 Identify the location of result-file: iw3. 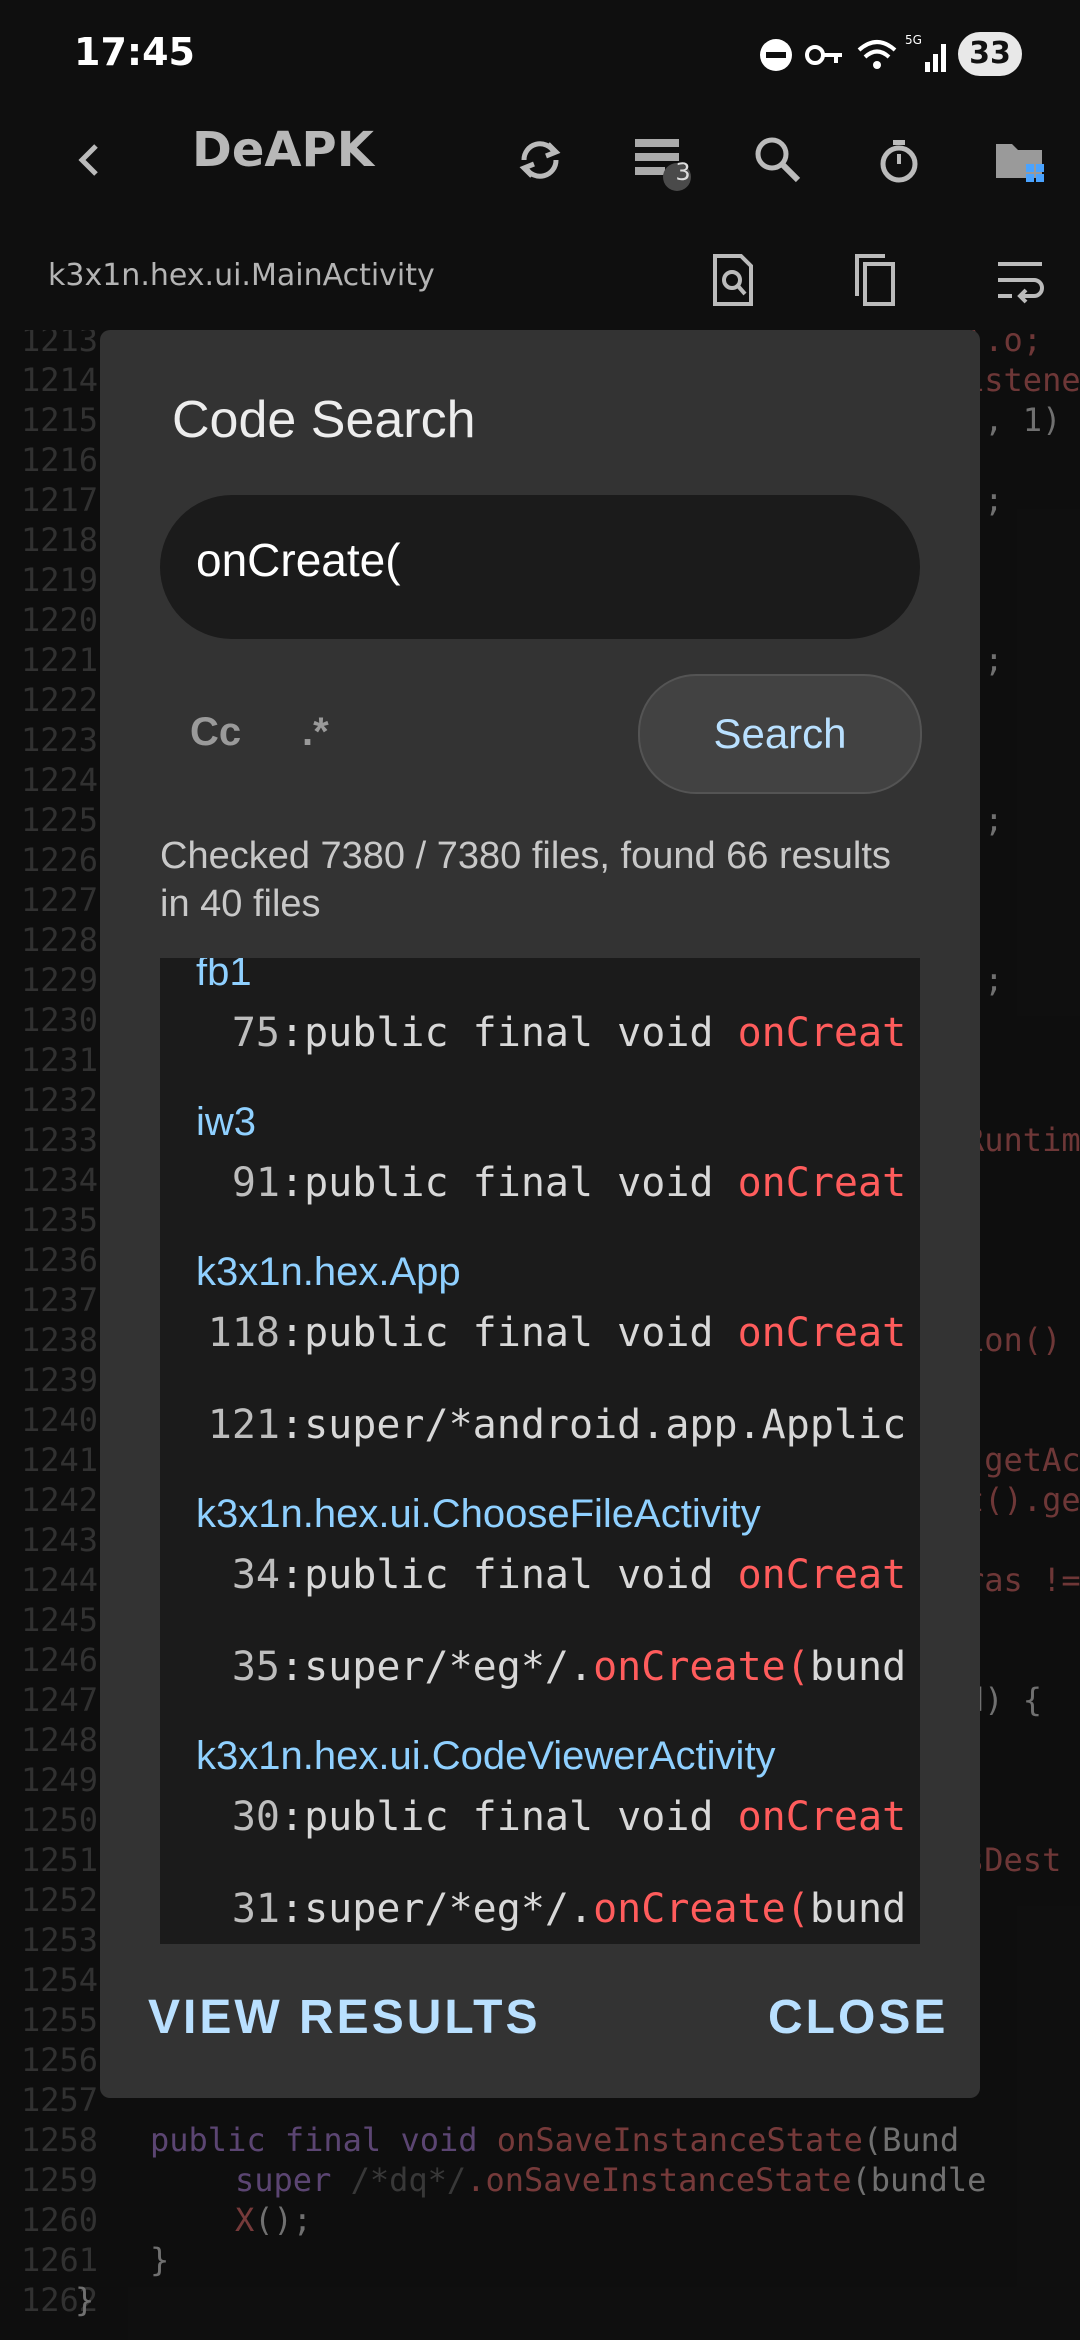
(226, 1122).